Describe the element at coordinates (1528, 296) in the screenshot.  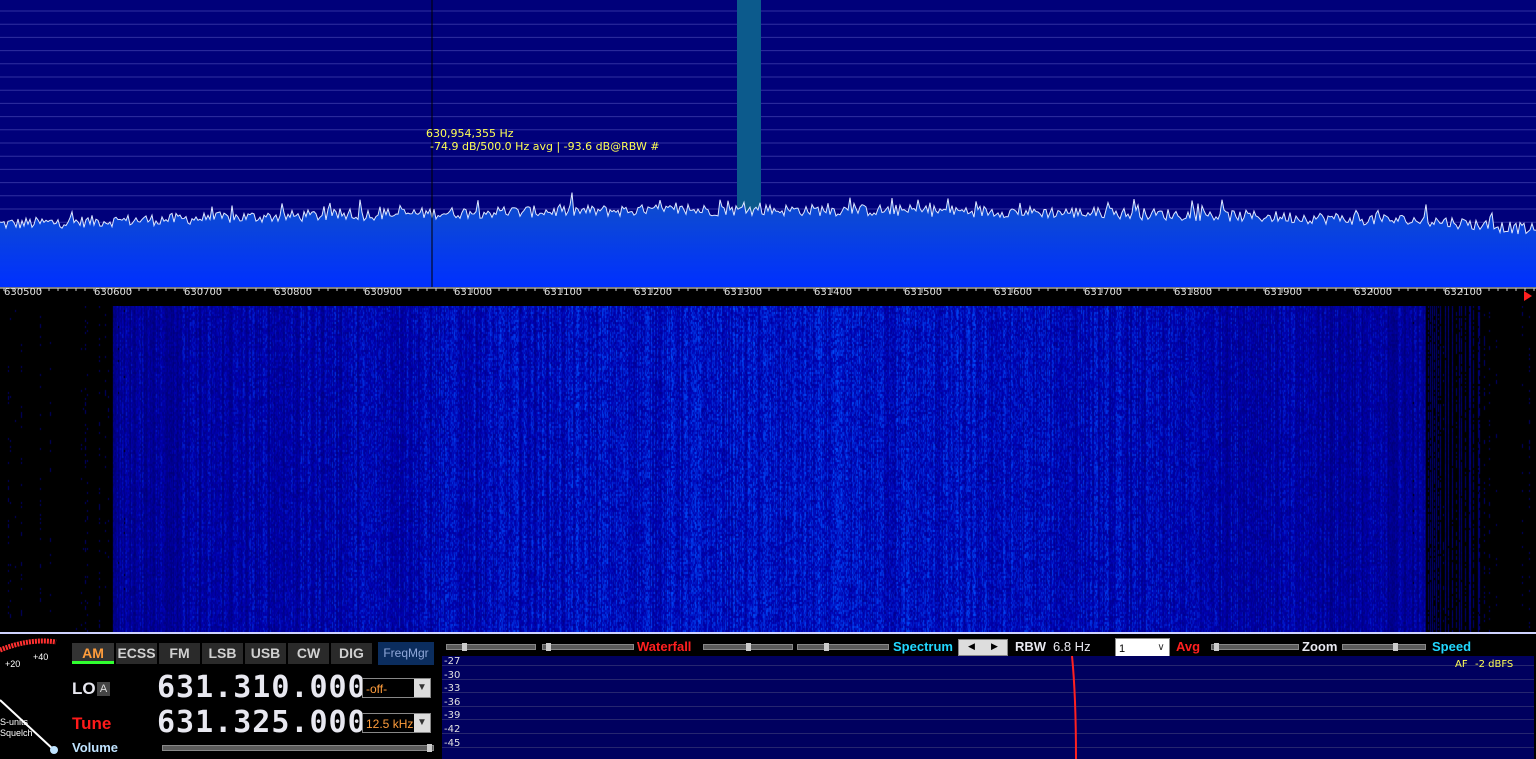
I see `tune-marker-icon` at that location.